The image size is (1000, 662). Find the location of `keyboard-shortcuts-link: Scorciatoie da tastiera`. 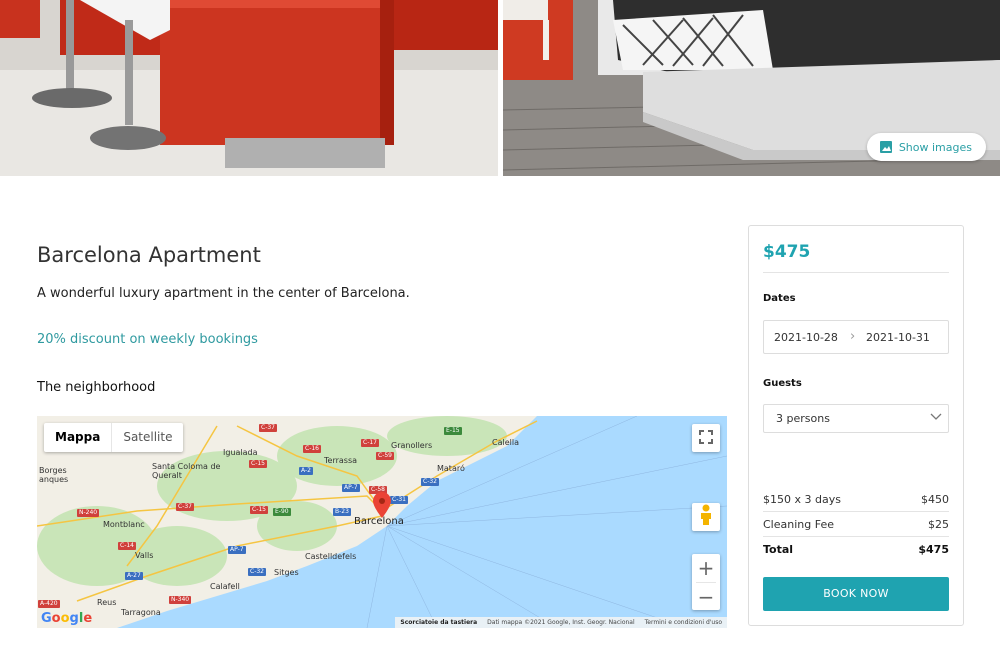

keyboard-shortcuts-link: Scorciatoie da tastiera is located at coordinates (438, 622).